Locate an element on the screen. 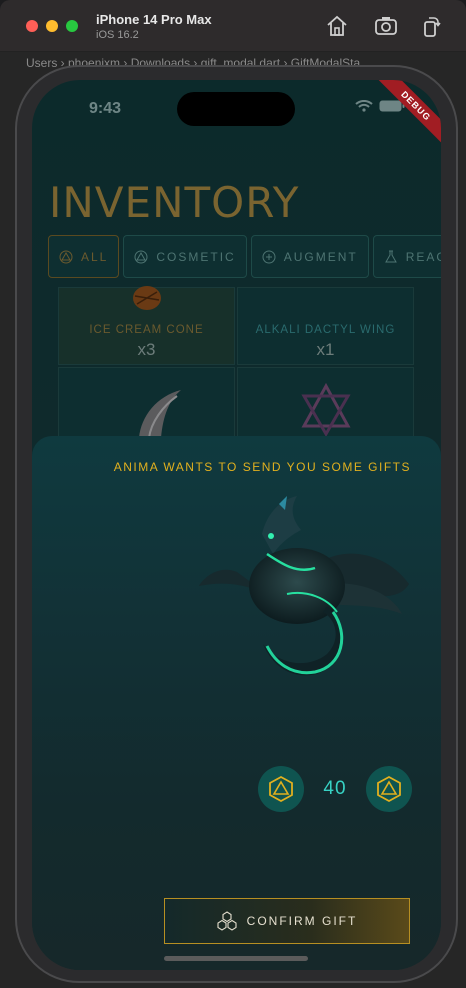 This screenshot has width=466, height=988. tab-label: REAG is located at coordinates (423, 256).